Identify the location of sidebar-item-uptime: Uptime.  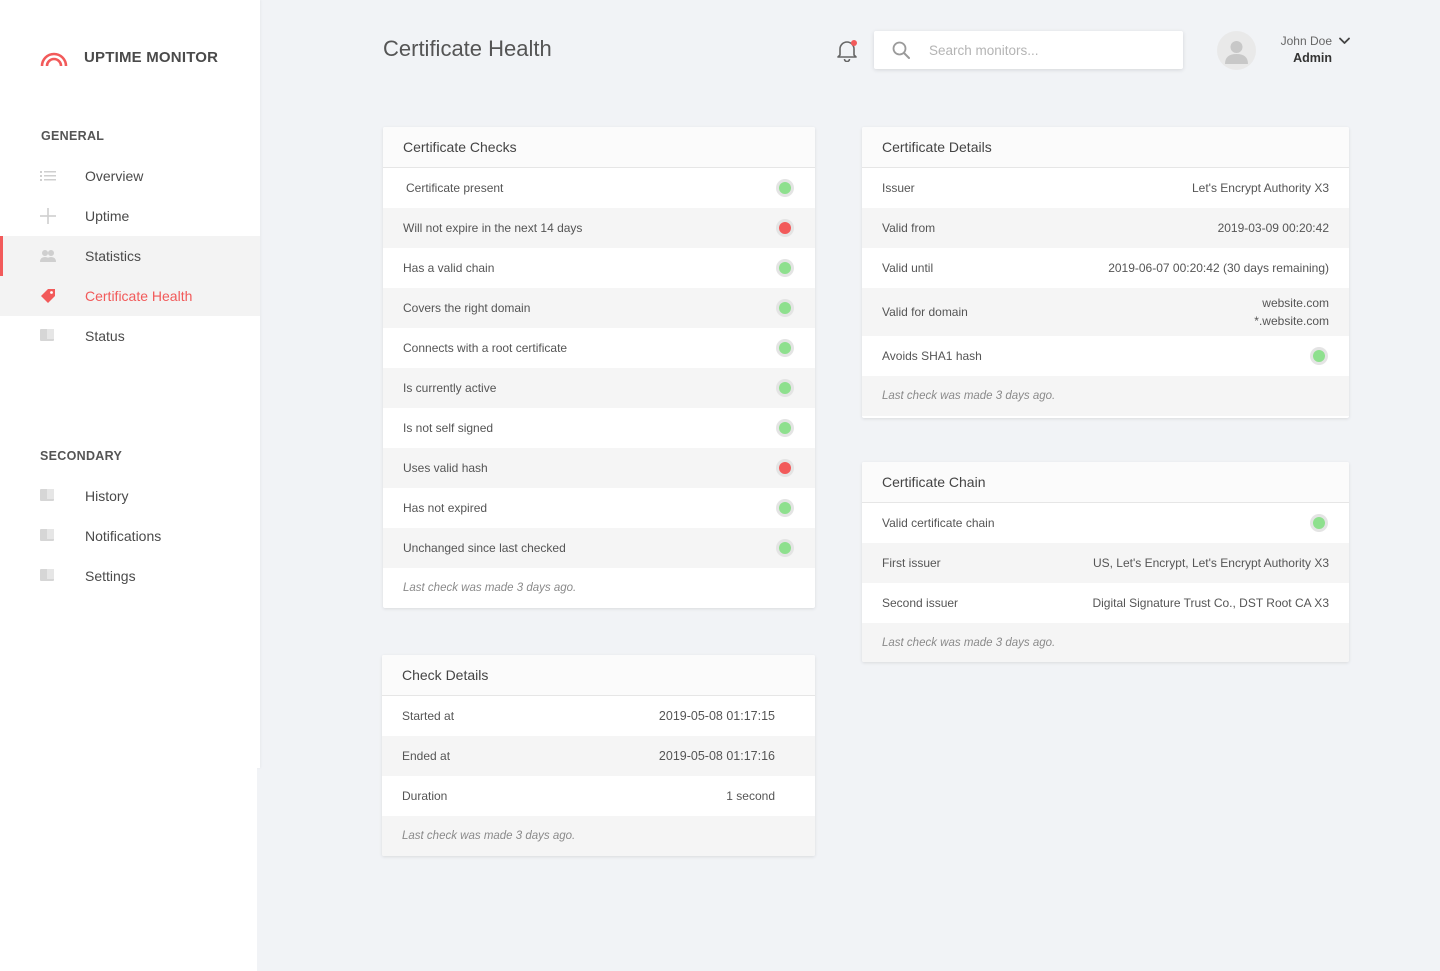
(130, 216).